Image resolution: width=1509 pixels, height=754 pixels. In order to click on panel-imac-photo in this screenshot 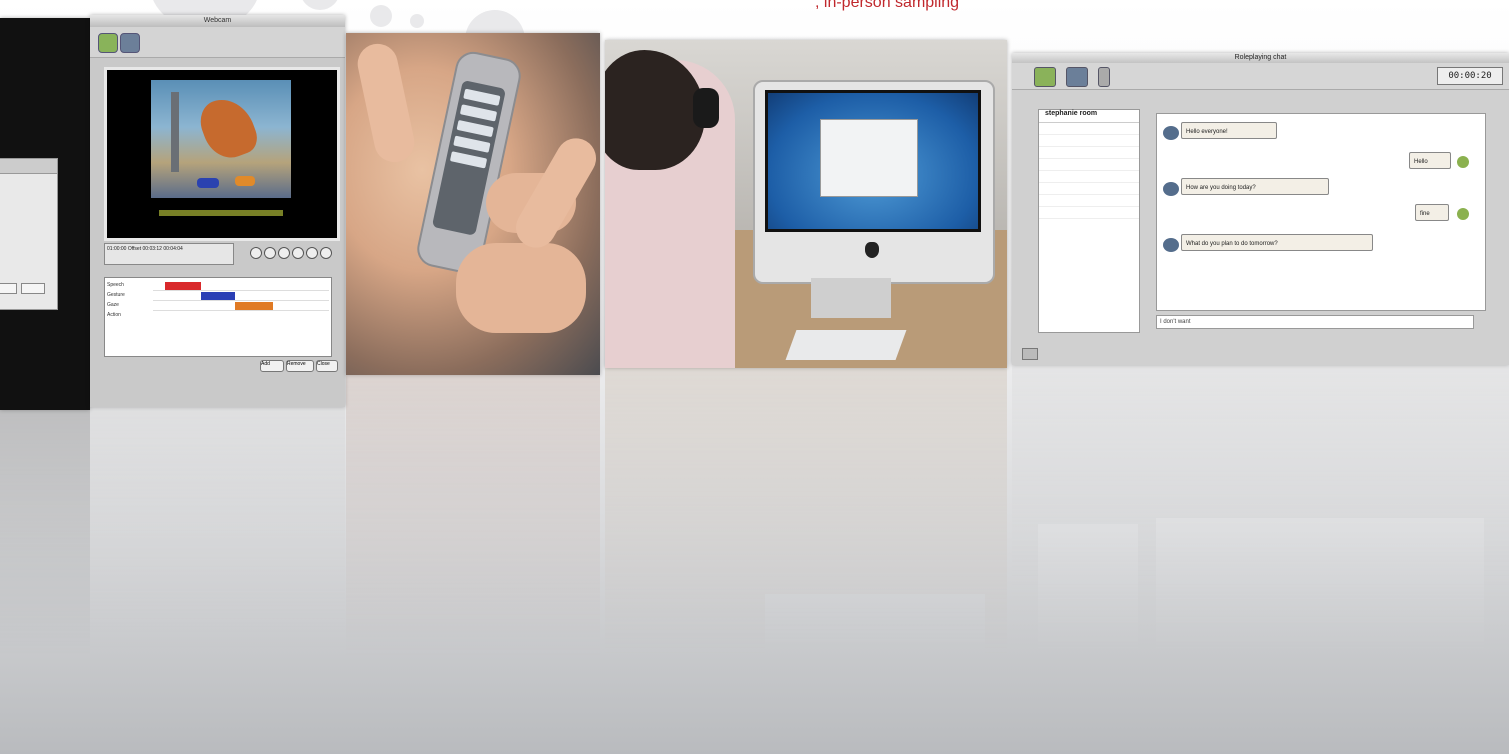, I will do `click(806, 204)`.